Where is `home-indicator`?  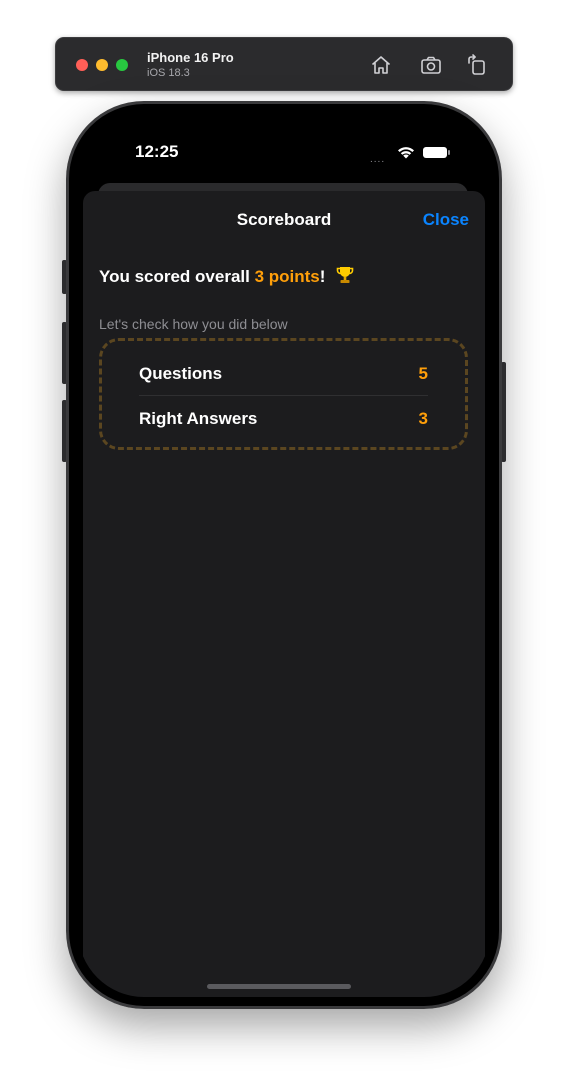 home-indicator is located at coordinates (279, 986).